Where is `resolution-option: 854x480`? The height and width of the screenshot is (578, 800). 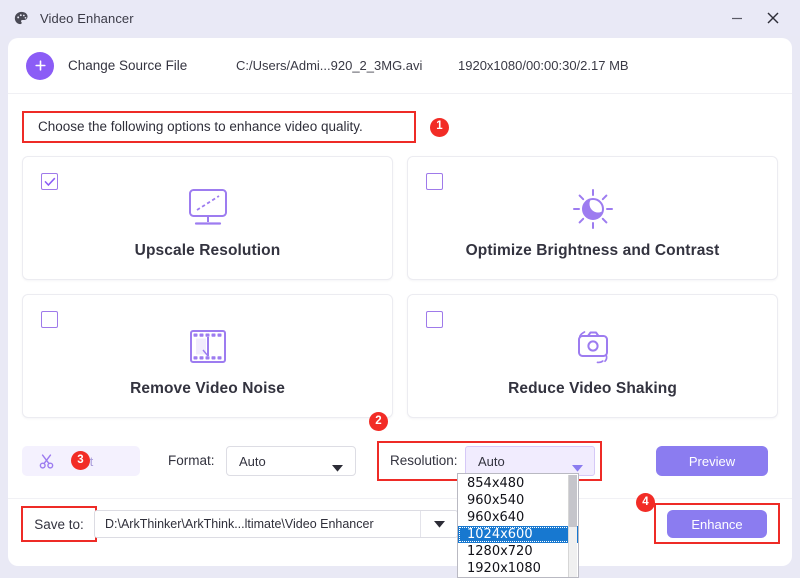 resolution-option: 854x480 is located at coordinates (518, 483).